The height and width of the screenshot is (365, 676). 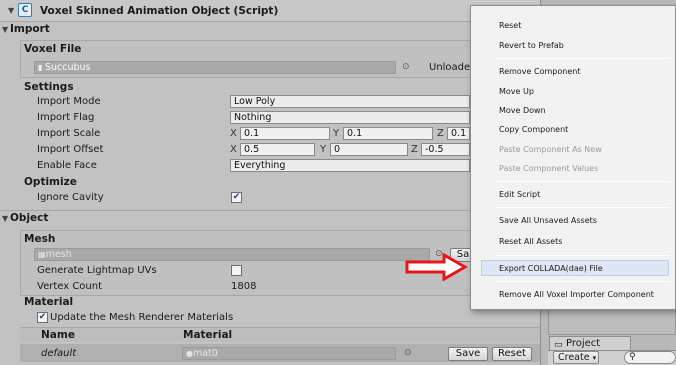 I want to click on update-renderer-checkbox: ✔, so click(x=42, y=317).